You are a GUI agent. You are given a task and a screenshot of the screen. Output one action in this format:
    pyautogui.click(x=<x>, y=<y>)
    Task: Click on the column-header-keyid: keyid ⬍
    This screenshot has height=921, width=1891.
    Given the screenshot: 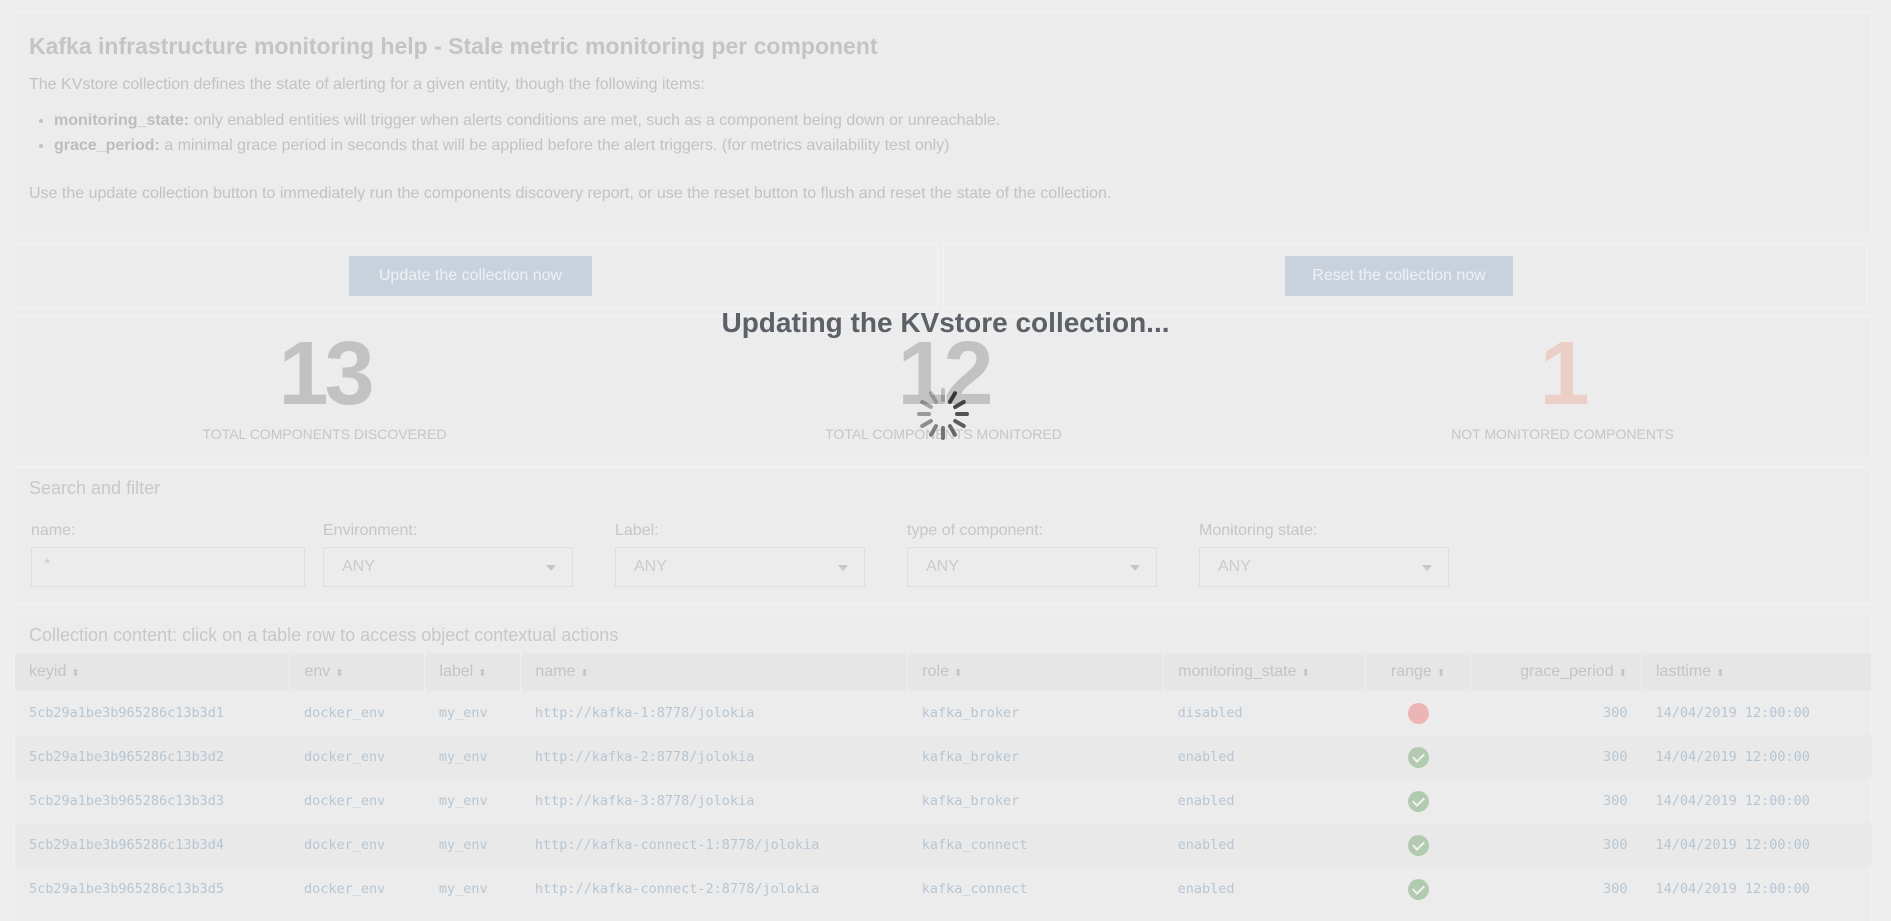 What is the action you would take?
    pyautogui.click(x=153, y=672)
    